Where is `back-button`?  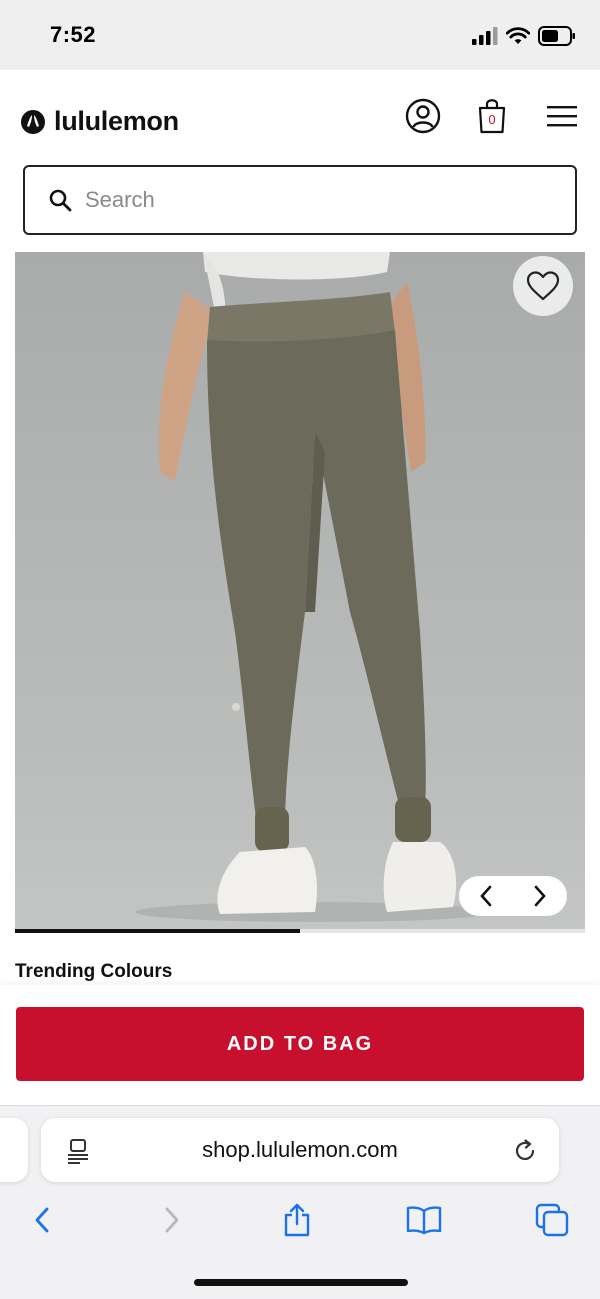
back-button is located at coordinates (42, 1220).